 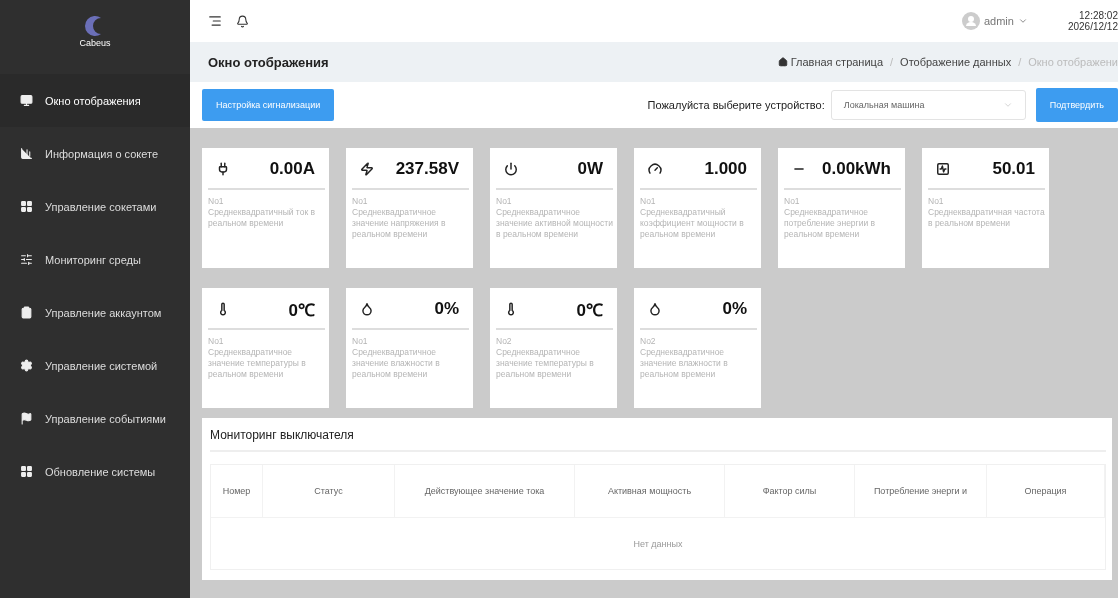 What do you see at coordinates (790, 491) in the screenshot?
I see `column-header: Фактор силы` at bounding box center [790, 491].